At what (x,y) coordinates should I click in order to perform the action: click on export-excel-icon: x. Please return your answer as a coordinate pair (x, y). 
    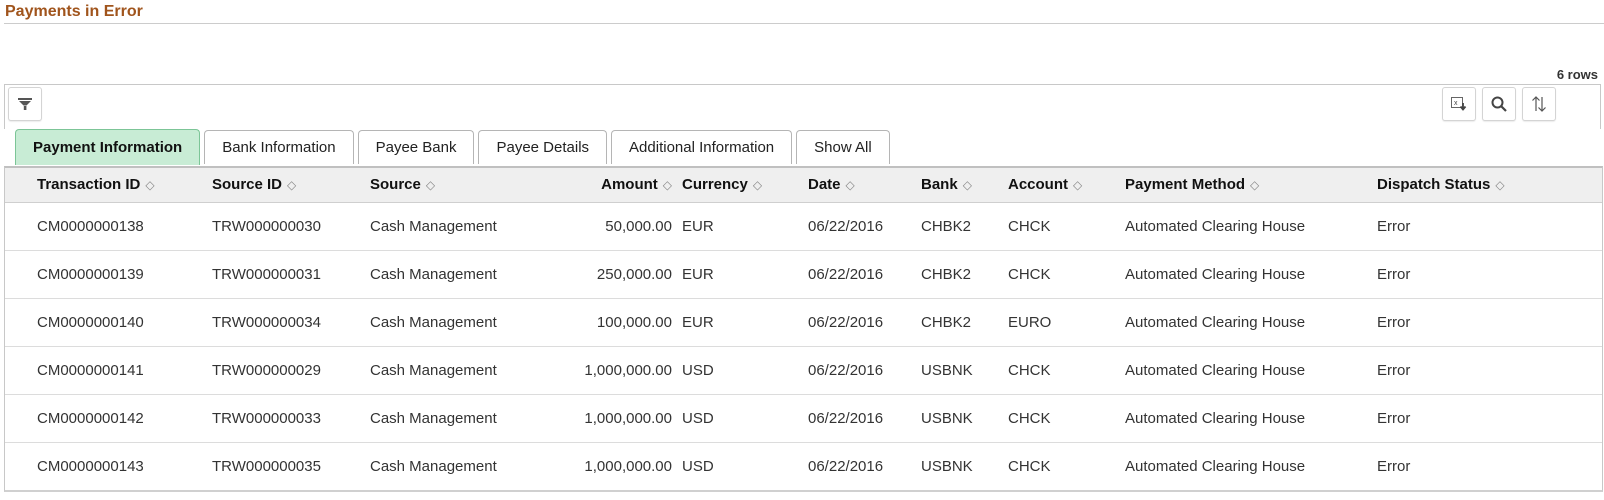
    Looking at the image, I should click on (1459, 104).